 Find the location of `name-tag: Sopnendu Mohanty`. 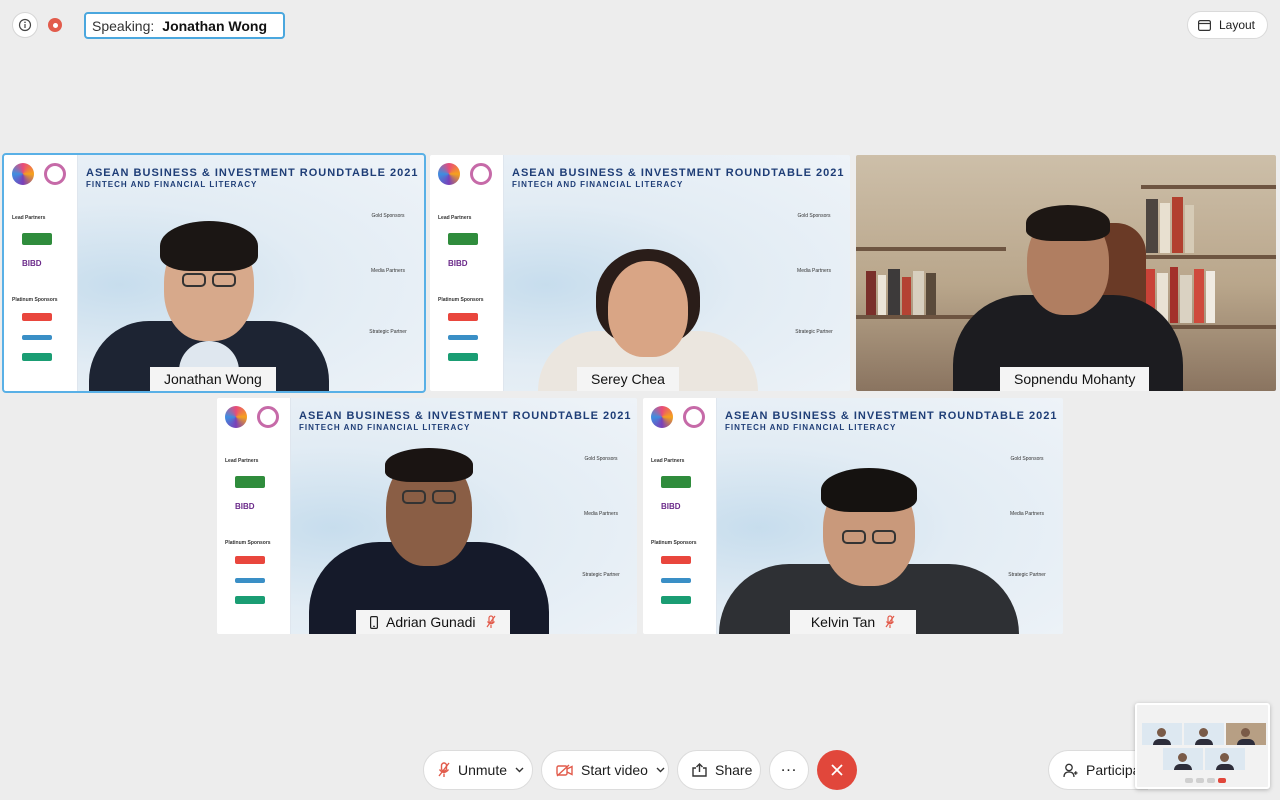

name-tag: Sopnendu Mohanty is located at coordinates (1075, 379).